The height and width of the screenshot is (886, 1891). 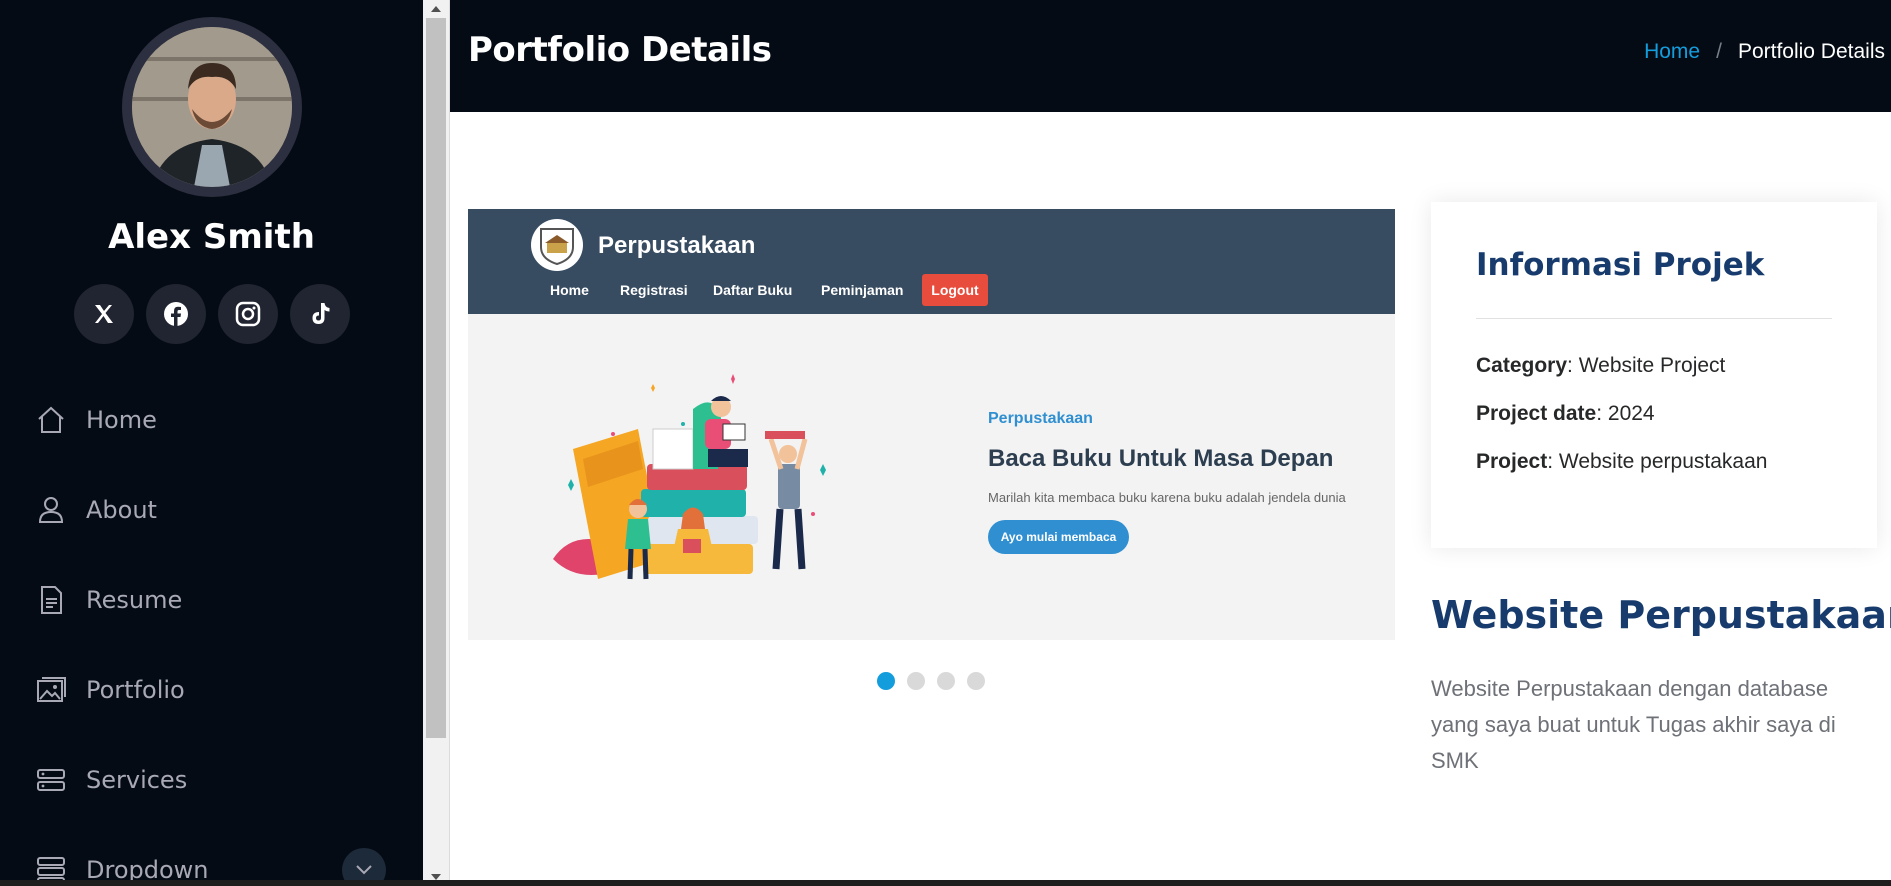 I want to click on nav-item-home: Home, so click(x=96, y=420).